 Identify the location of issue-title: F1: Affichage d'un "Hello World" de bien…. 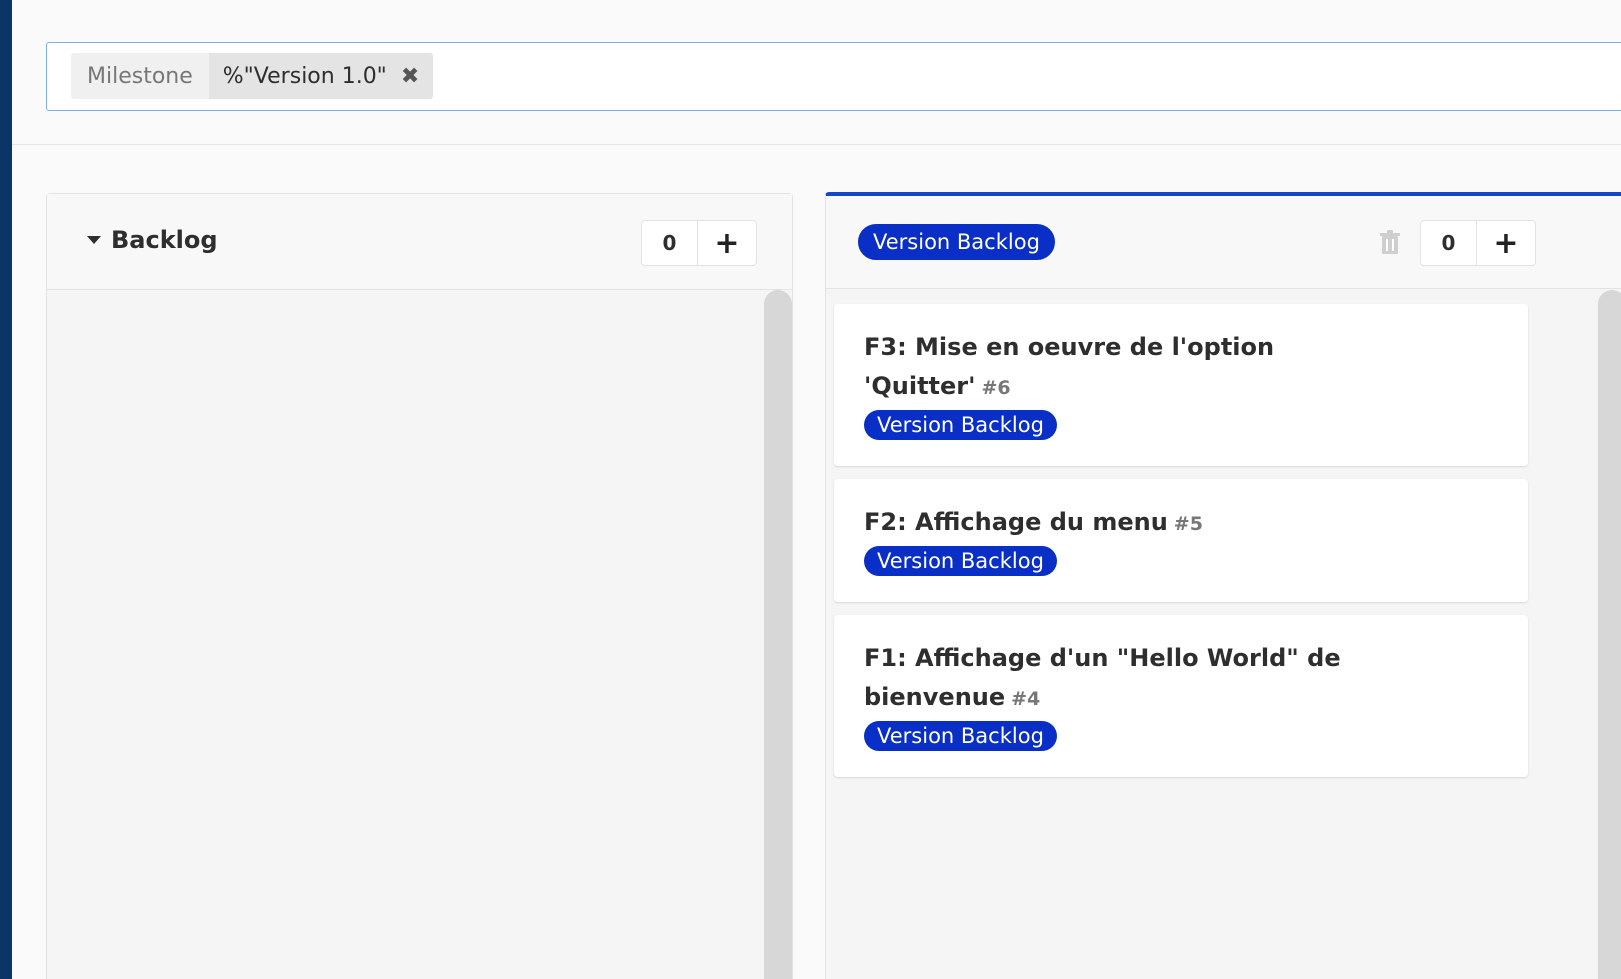
(1114, 679).